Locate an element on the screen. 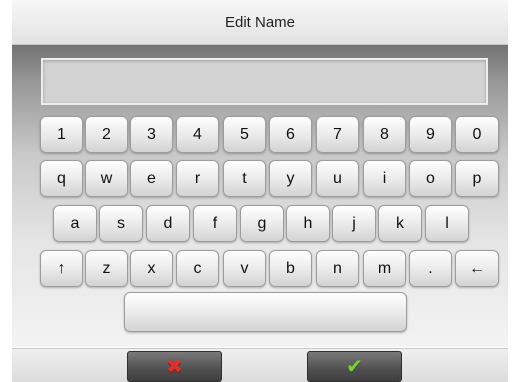  key-c: c is located at coordinates (197, 268).